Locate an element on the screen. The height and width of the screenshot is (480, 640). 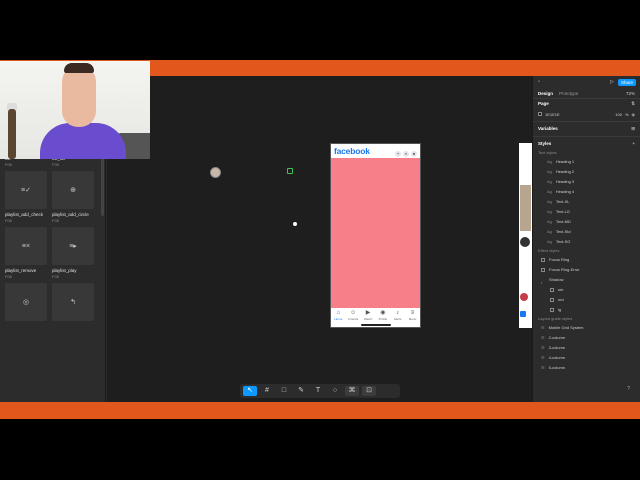
text-style-label: Heading 2 is located at coordinates (565, 171).